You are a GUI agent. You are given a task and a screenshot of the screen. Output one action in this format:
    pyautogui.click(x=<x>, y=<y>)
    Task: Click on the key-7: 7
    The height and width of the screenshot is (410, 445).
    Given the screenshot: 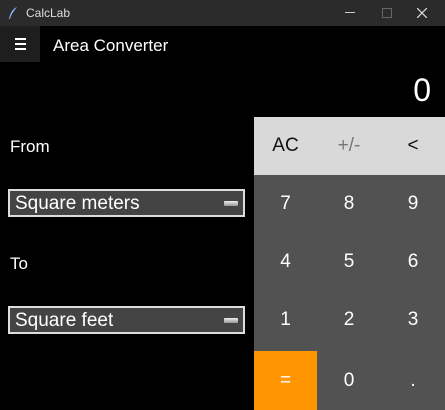 What is the action you would take?
    pyautogui.click(x=285, y=204)
    